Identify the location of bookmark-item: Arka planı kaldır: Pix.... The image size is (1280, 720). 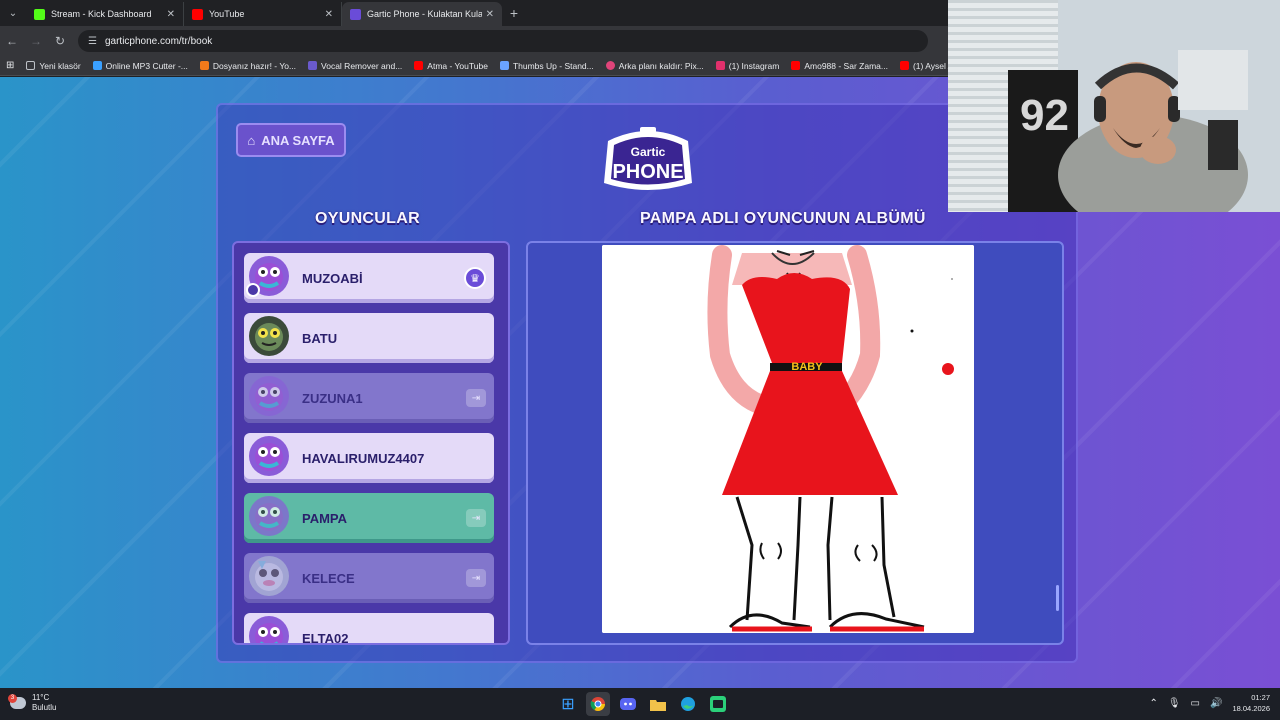
(655, 66).